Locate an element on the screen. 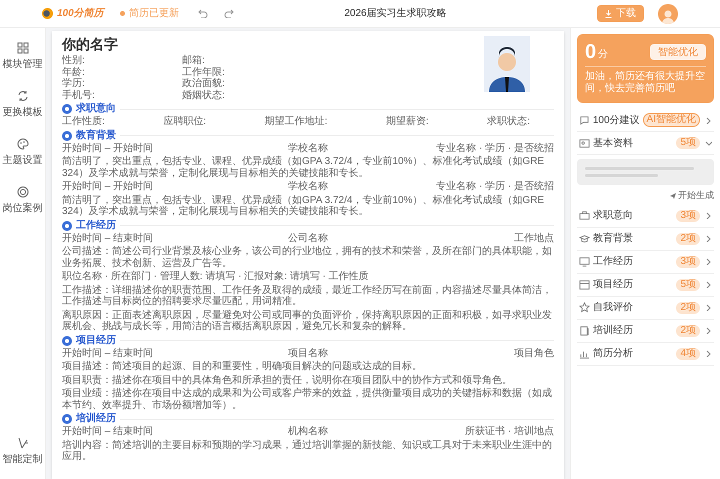  logo-text: 100分简历 is located at coordinates (80, 13).